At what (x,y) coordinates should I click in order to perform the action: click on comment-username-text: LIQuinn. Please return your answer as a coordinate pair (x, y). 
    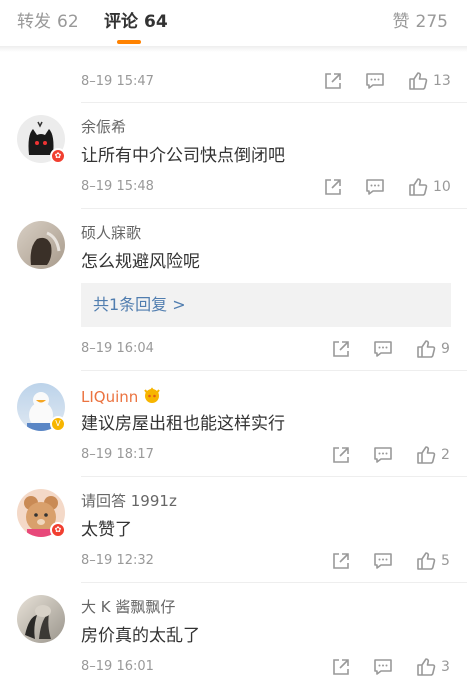
    Looking at the image, I should click on (110, 397).